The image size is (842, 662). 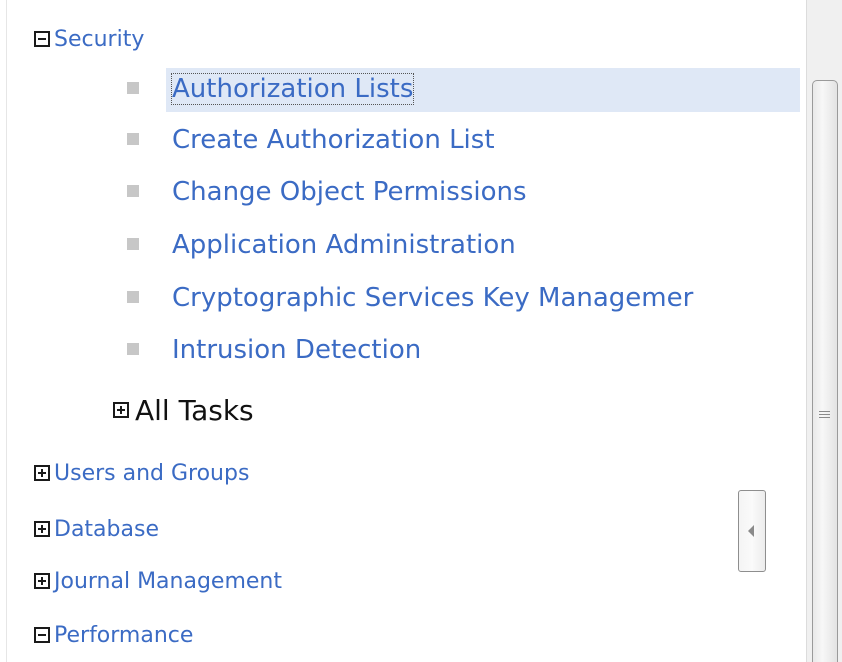 I want to click on tree-node-label: Security, so click(x=99, y=39).